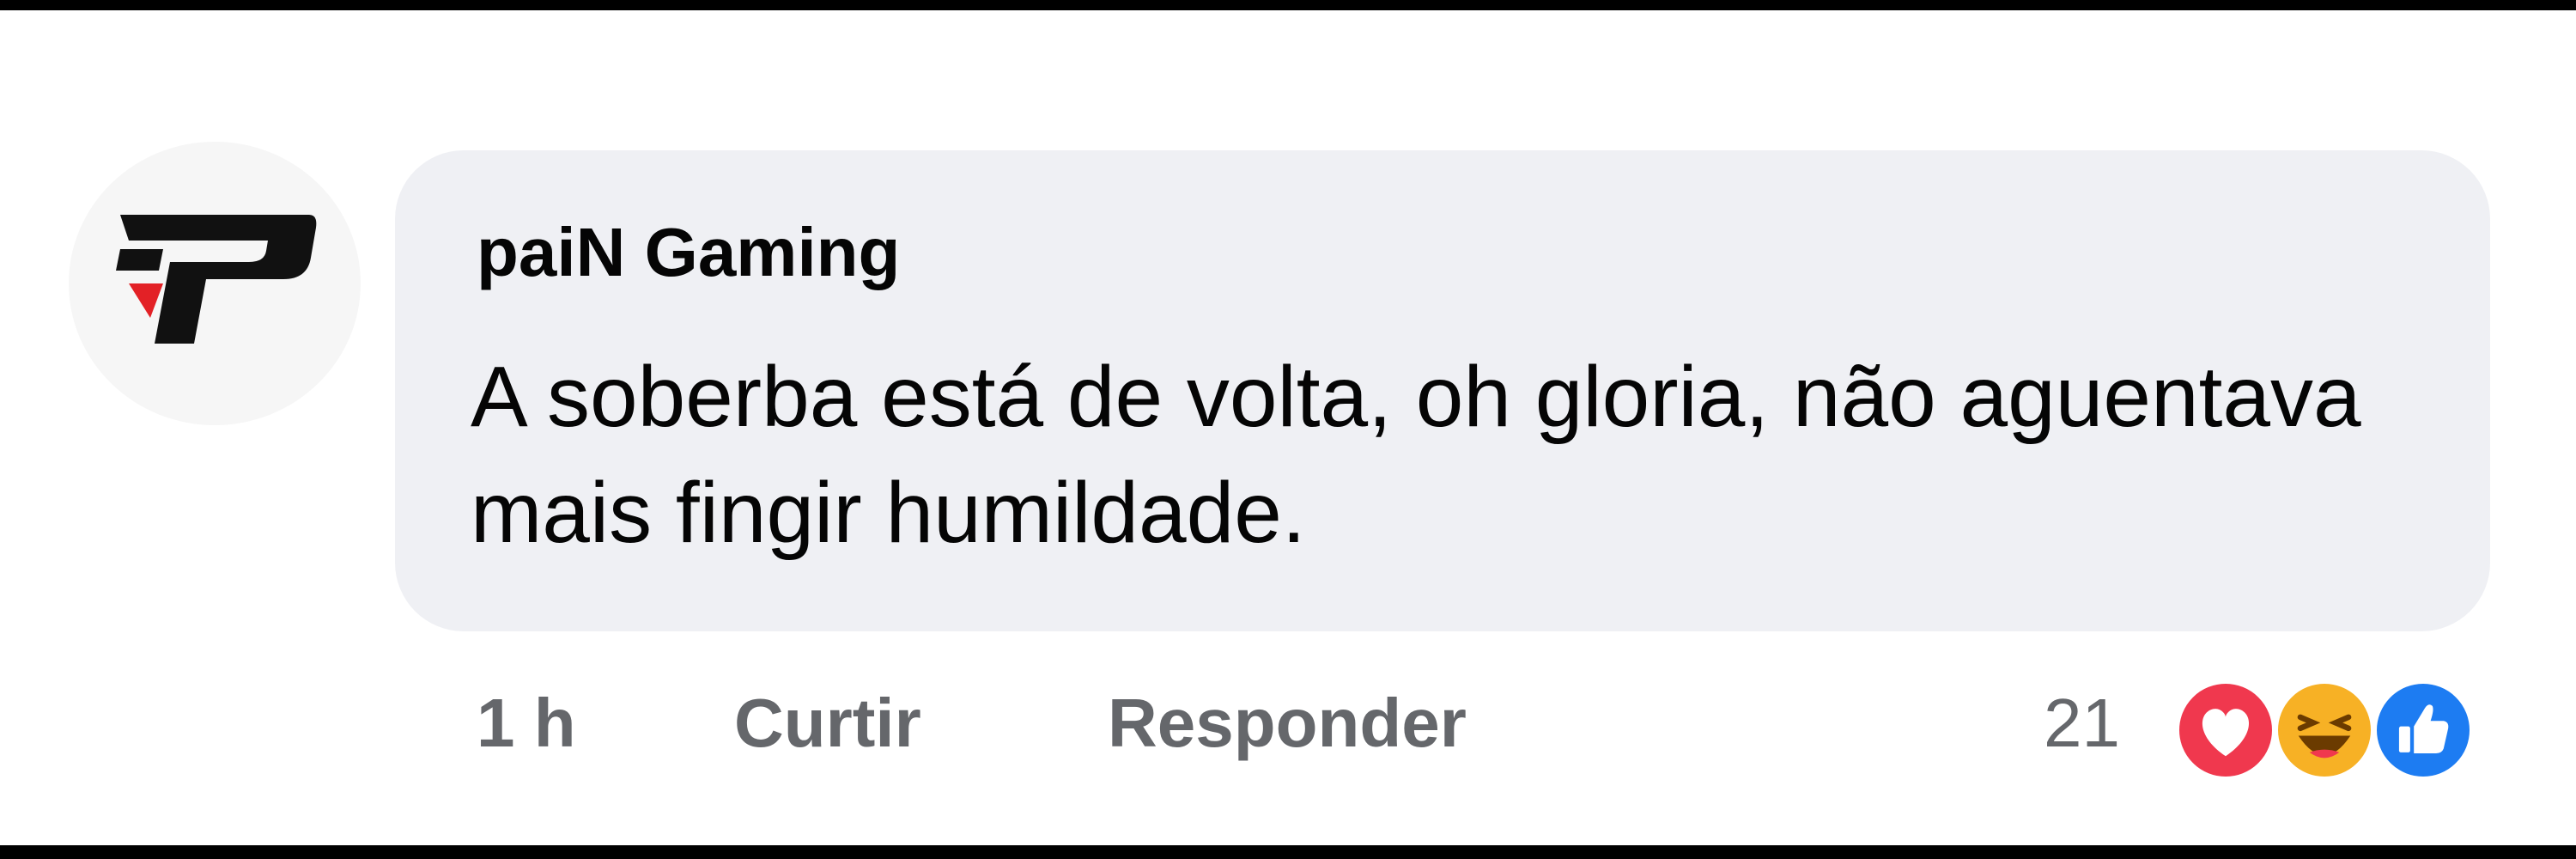  I want to click on avatar, so click(215, 283).